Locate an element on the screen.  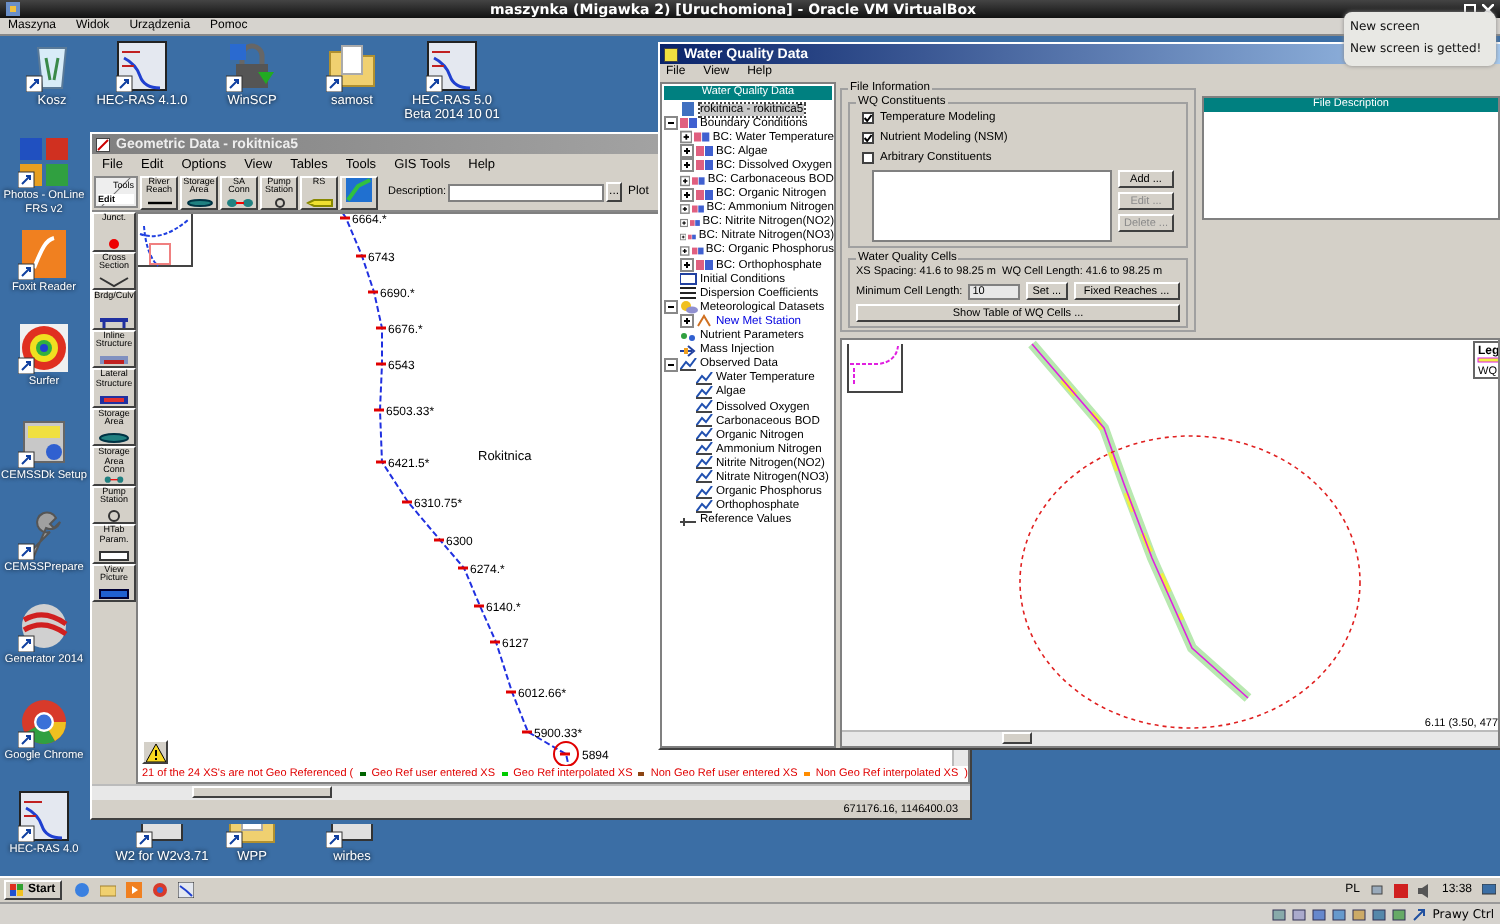
warning-icon is located at coordinates (155, 752).